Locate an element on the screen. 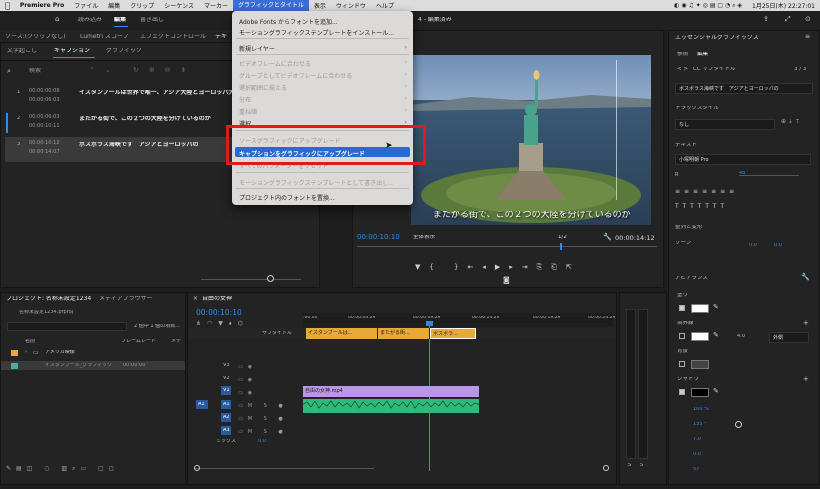 The height and width of the screenshot is (489, 820). track-a2: A2 is located at coordinates (226, 417).